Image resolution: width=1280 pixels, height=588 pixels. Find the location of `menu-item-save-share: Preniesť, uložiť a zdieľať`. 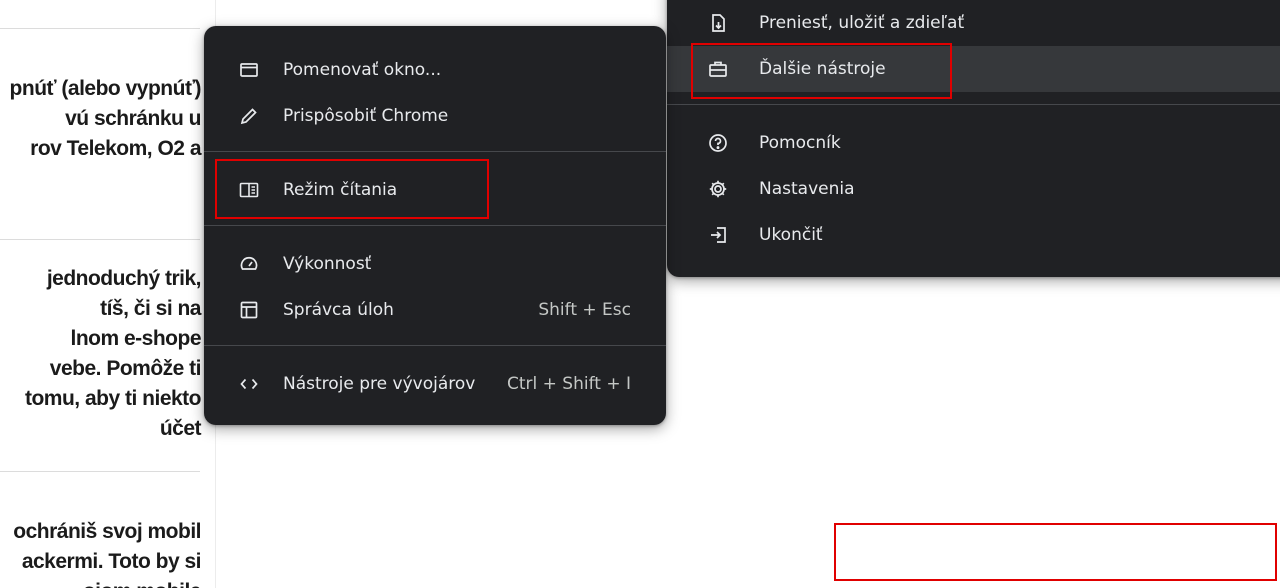

menu-item-save-share: Preniesť, uložiť a zdieľať is located at coordinates (973, 23).